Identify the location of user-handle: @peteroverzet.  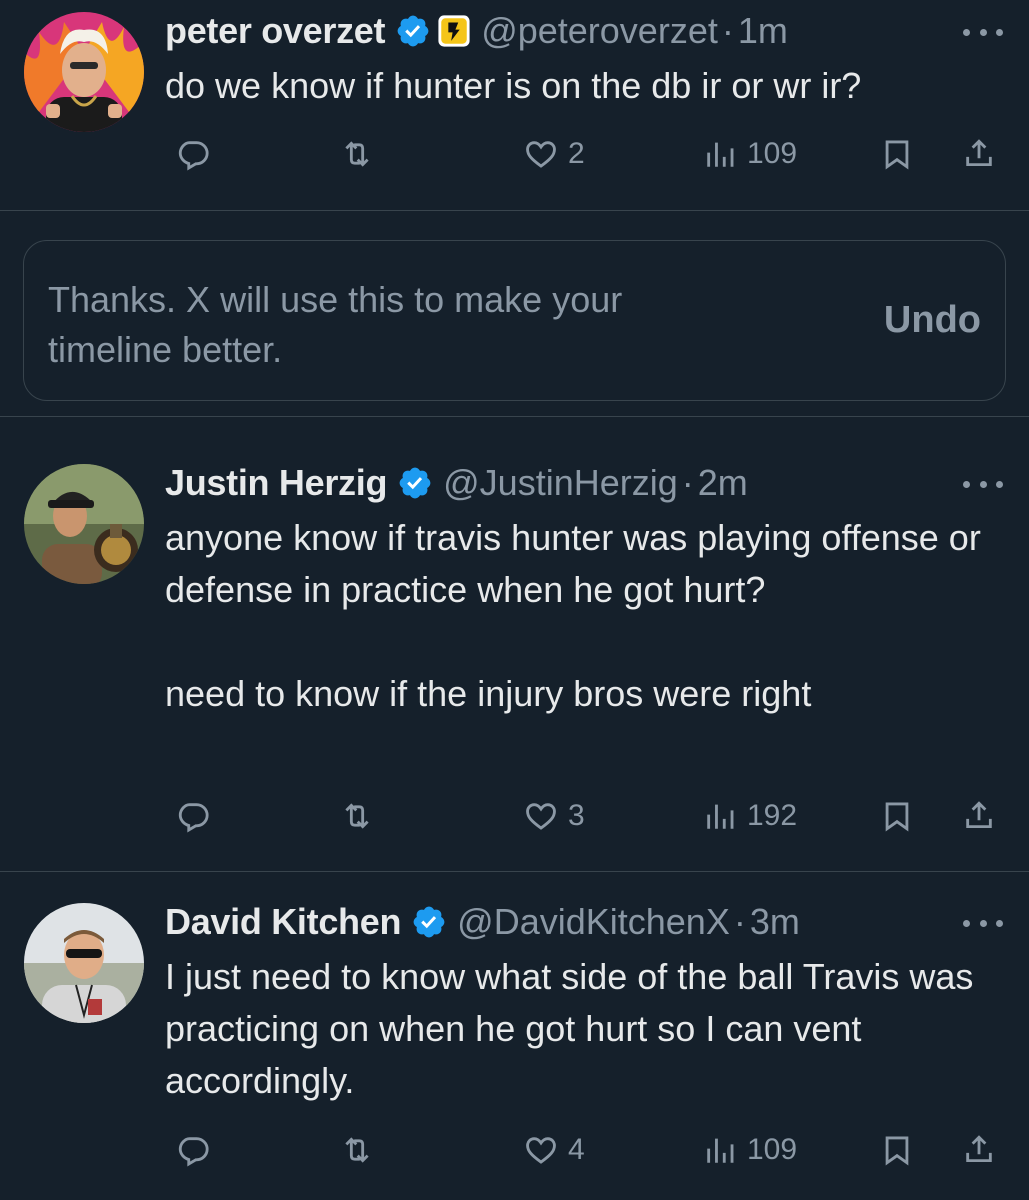
(599, 31).